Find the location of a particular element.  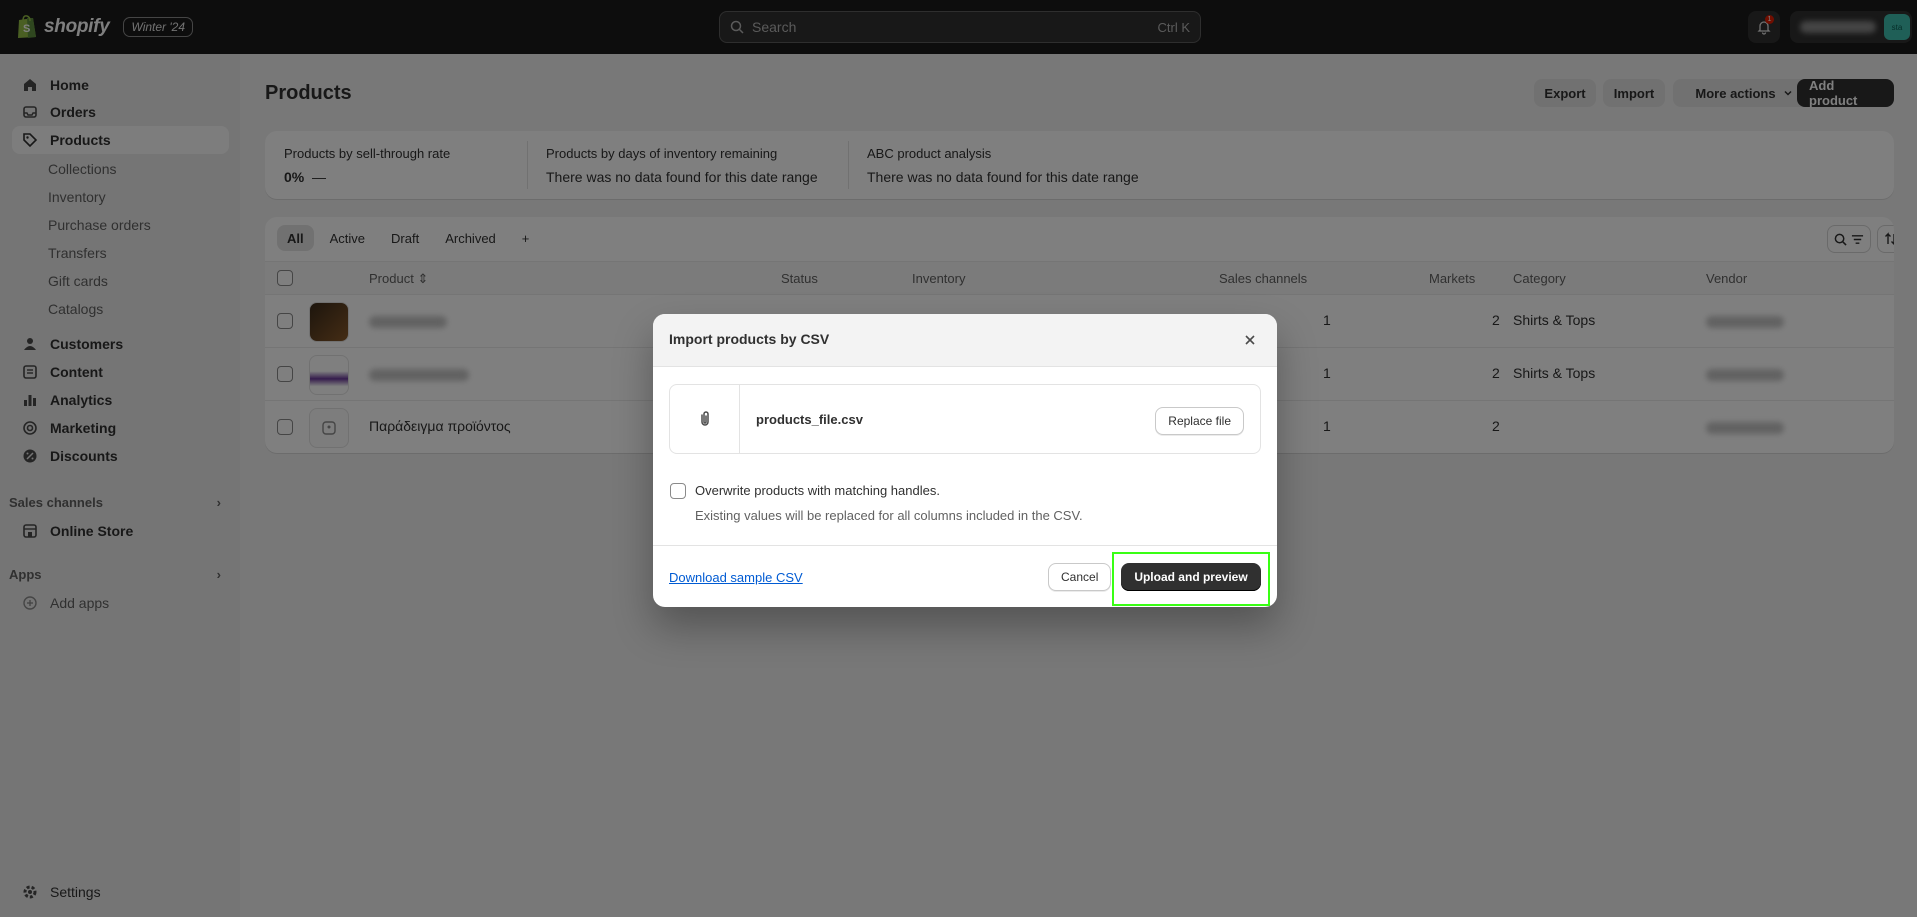

close-button is located at coordinates (1250, 340).